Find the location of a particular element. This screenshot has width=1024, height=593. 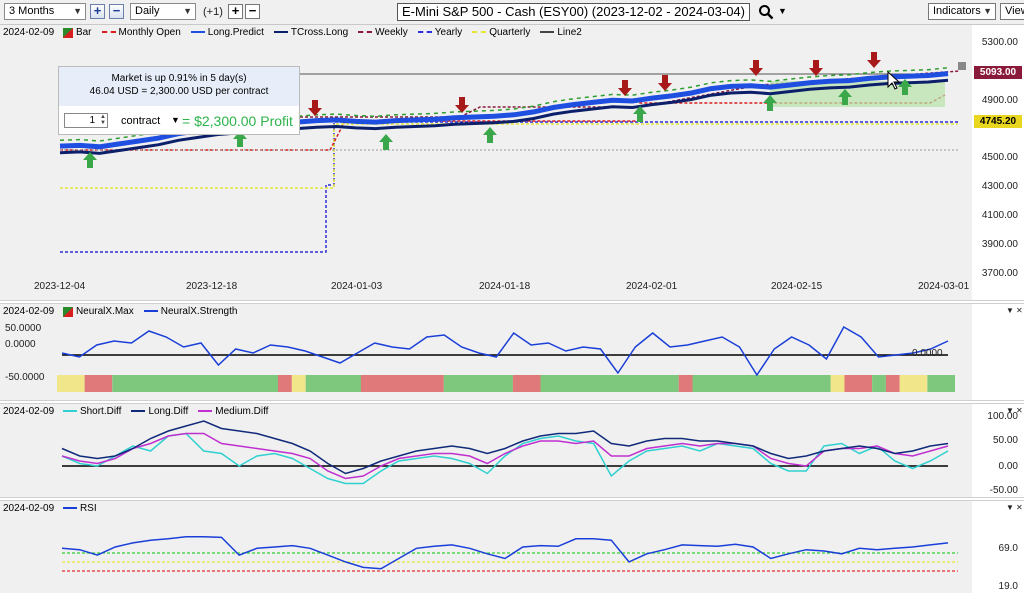

neural-legend: 2024-02-09 NeuralX.Max NeuralX.Strength is located at coordinates (125, 312).